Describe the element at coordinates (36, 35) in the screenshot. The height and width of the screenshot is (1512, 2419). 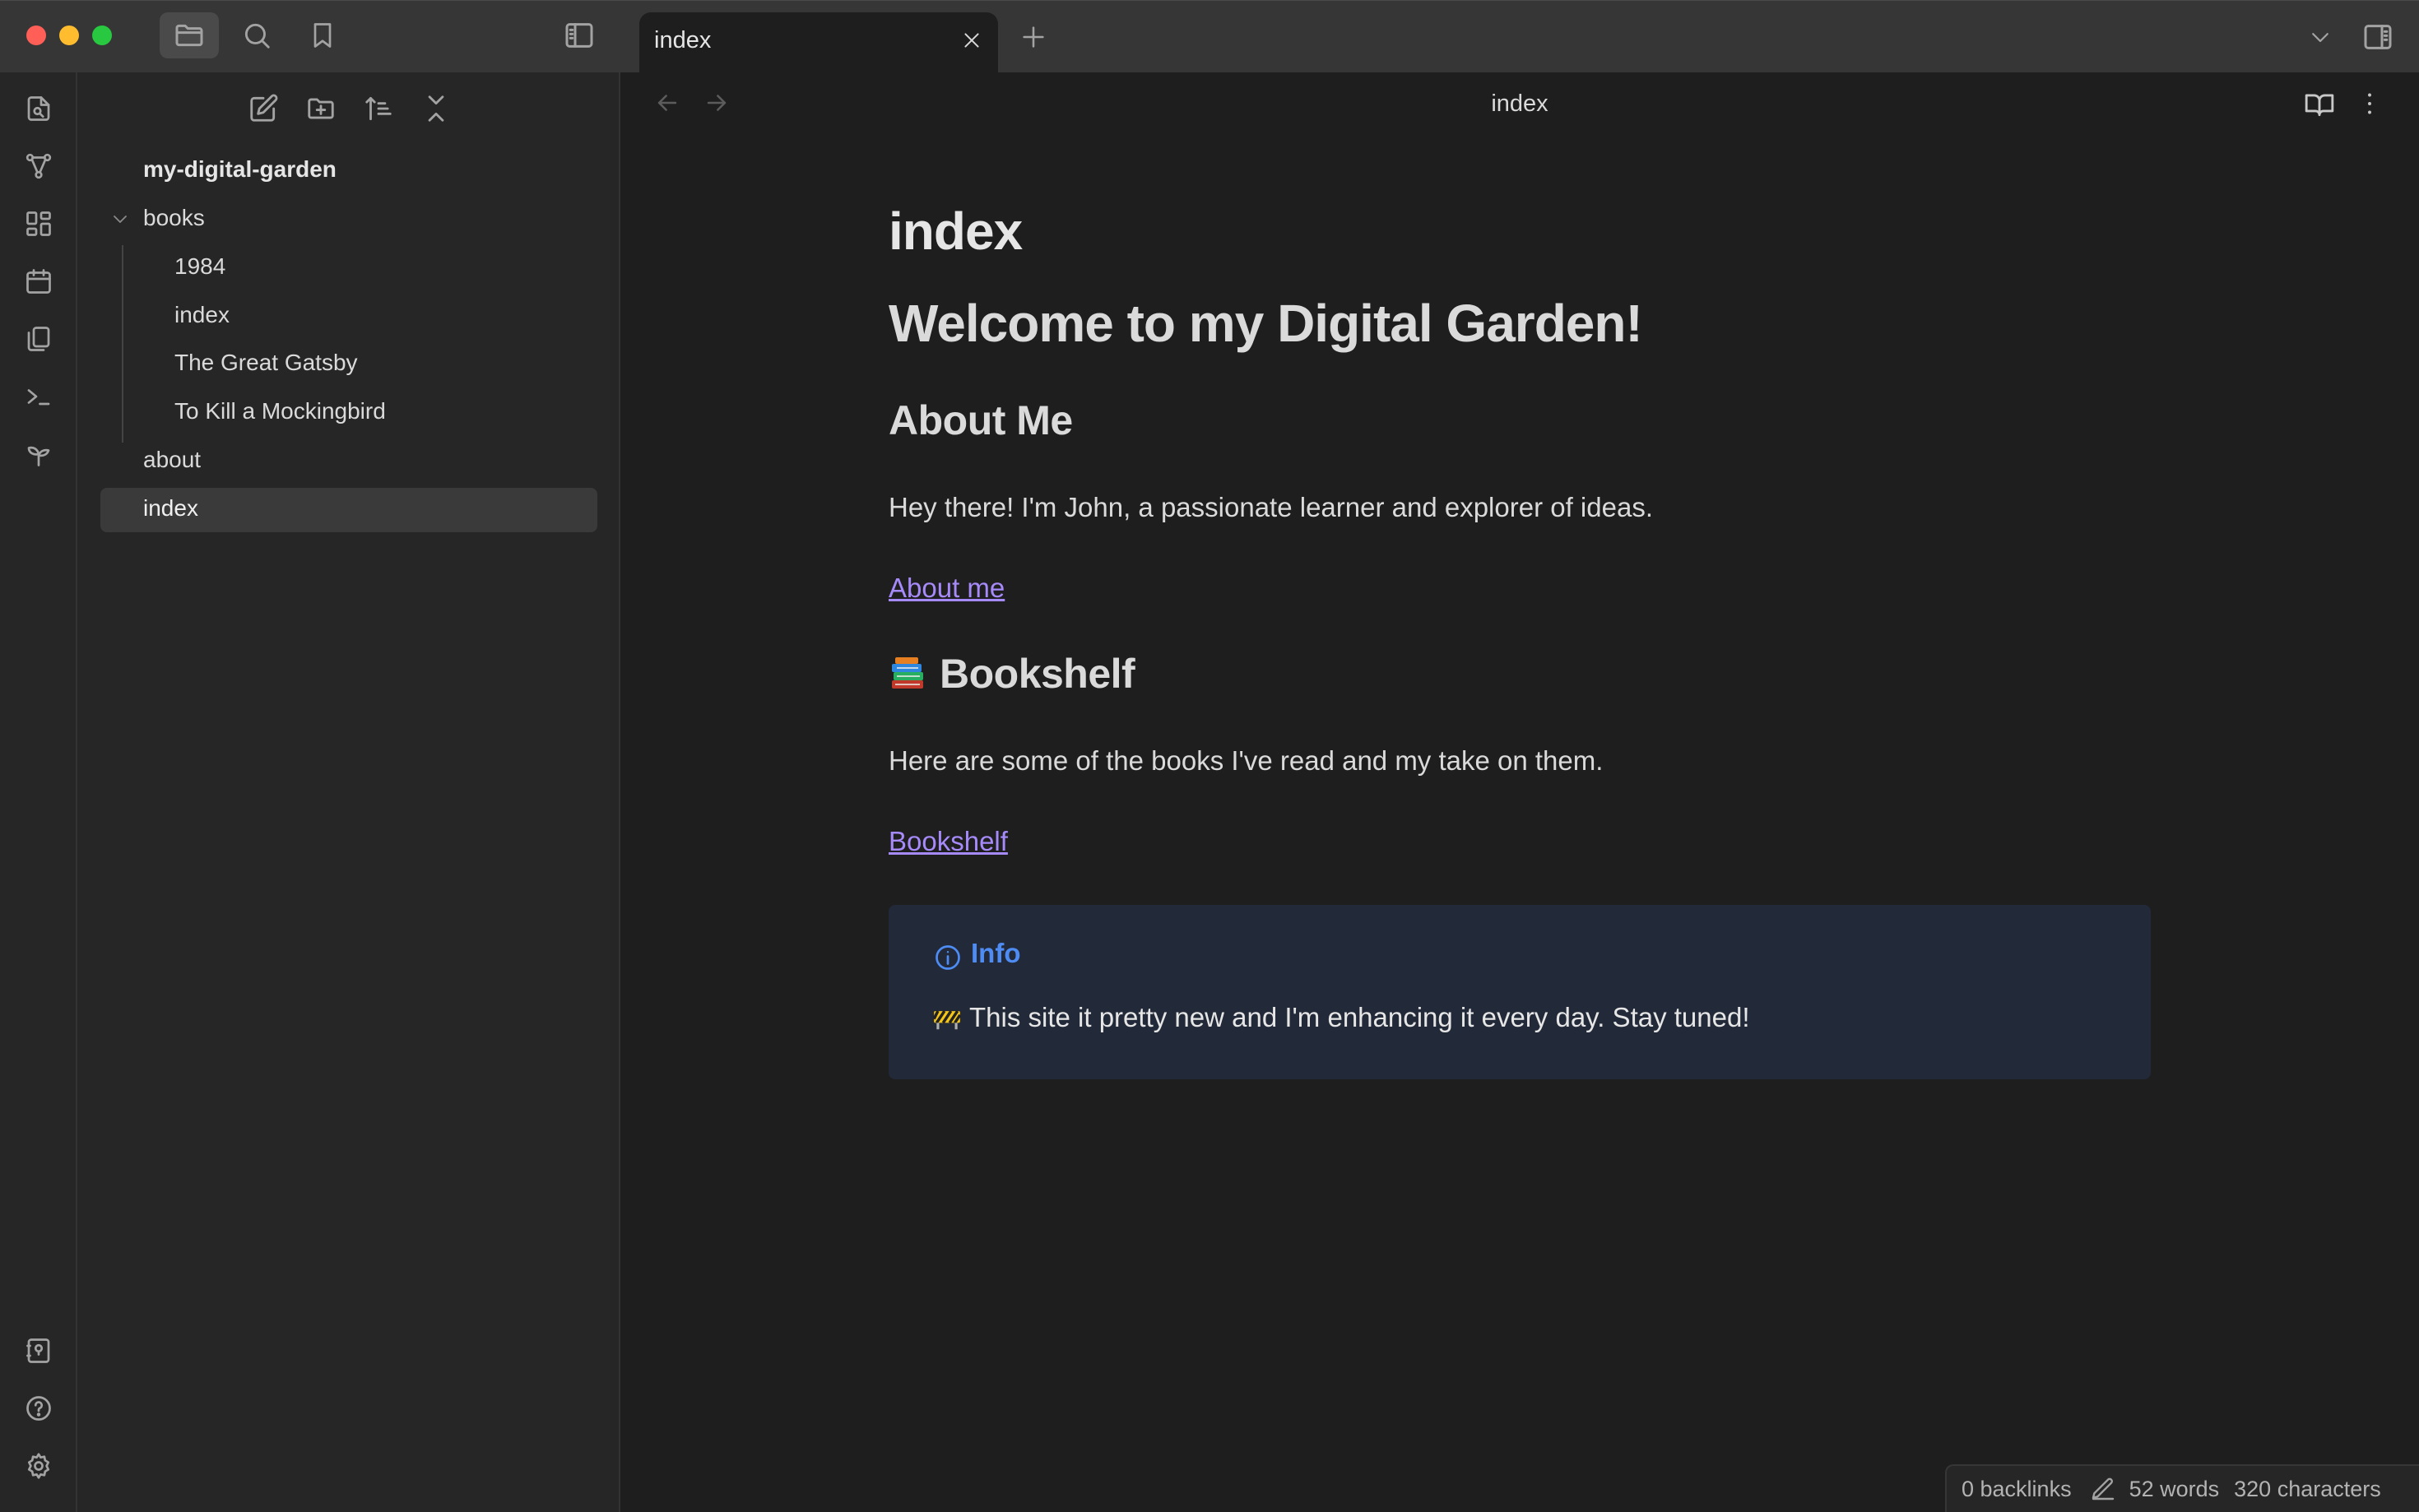
I see `window-close-button` at that location.